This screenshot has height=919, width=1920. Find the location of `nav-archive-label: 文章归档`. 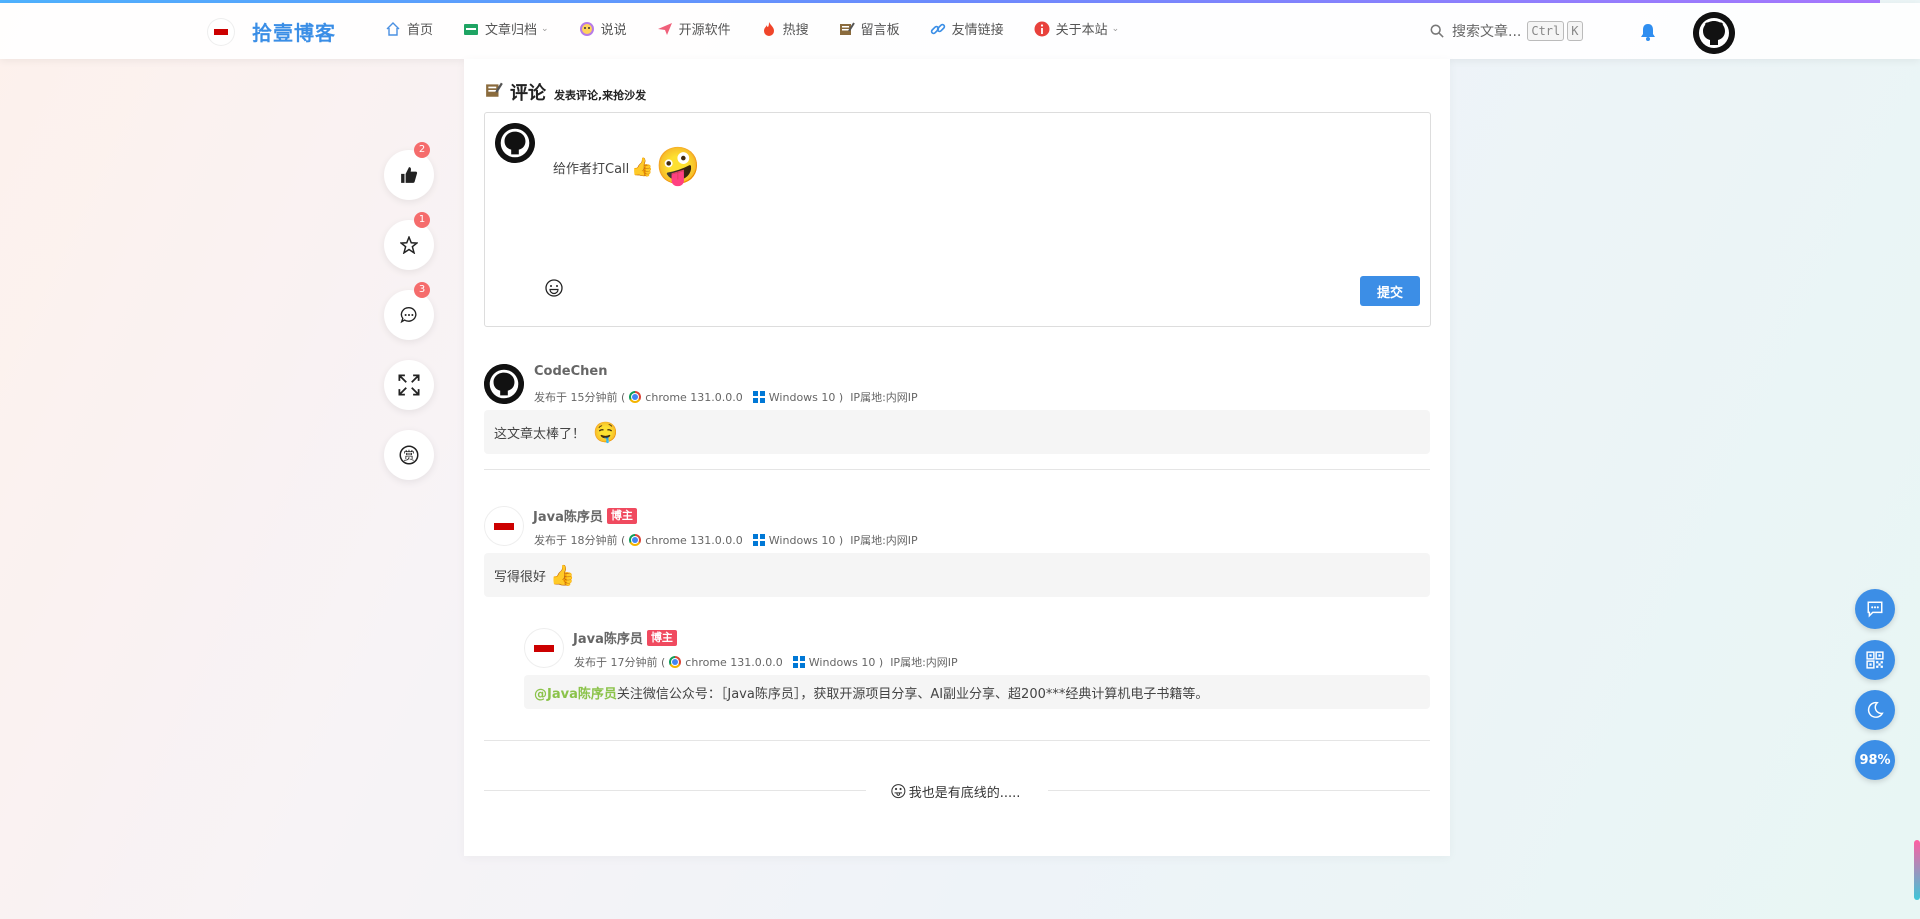

nav-archive-label: 文章归档 is located at coordinates (511, 30).